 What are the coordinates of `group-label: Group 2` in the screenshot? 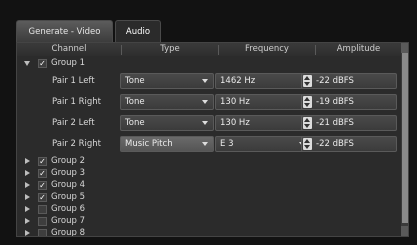 It's located at (68, 161).